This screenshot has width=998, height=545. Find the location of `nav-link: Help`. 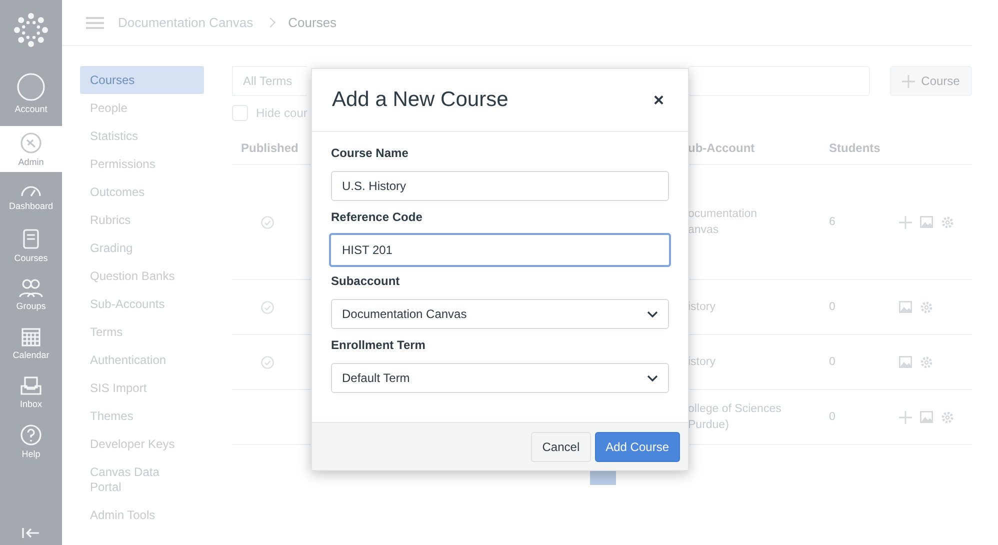

nav-link: Help is located at coordinates (31, 441).